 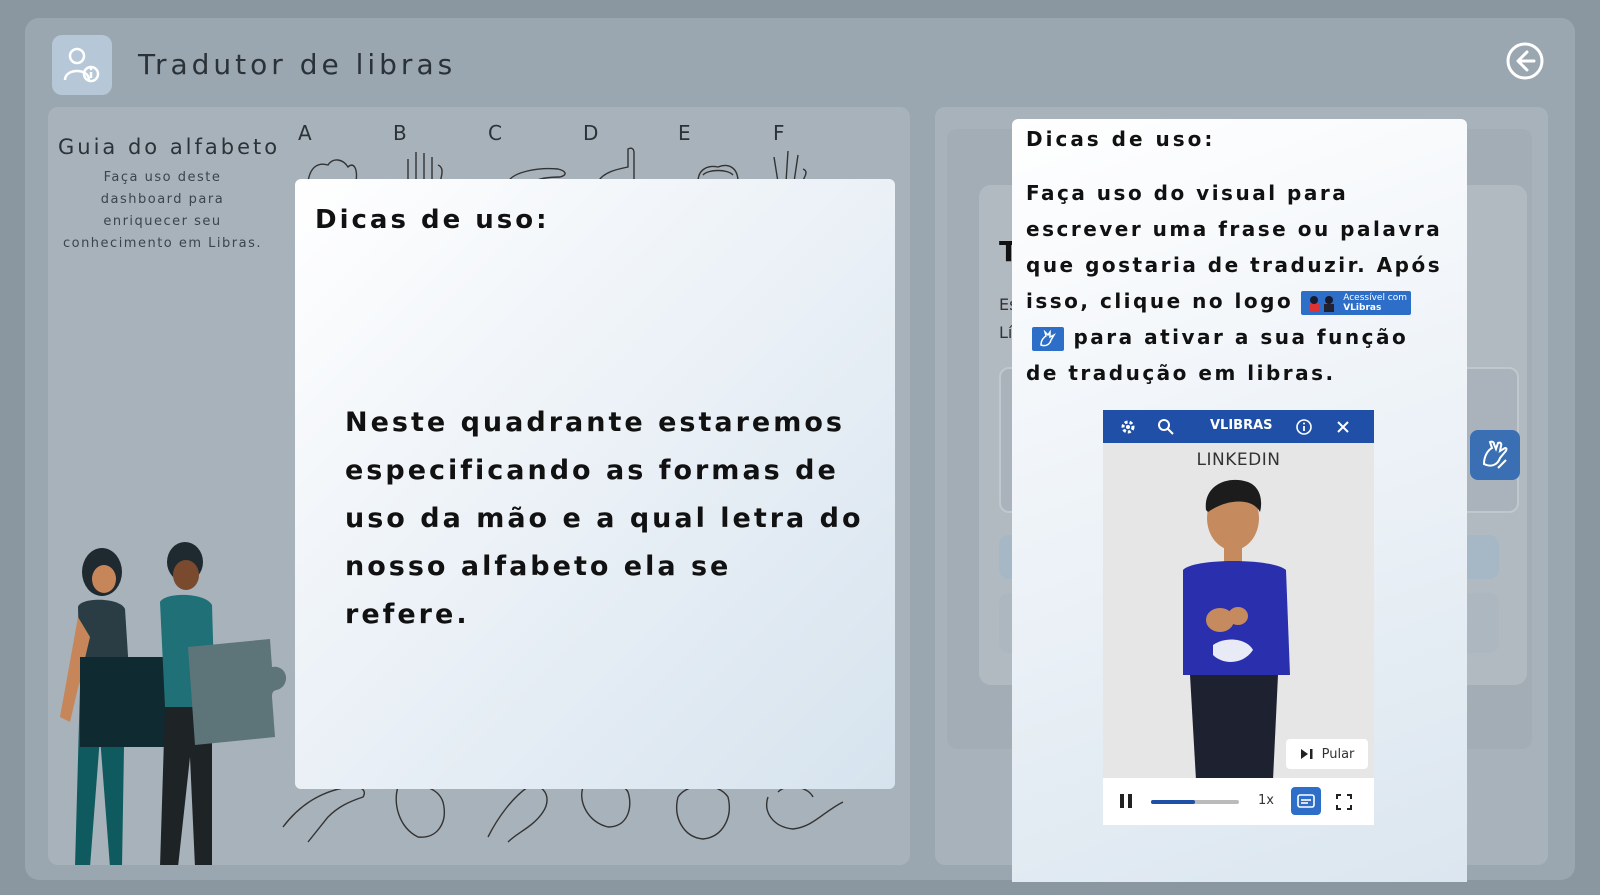 What do you see at coordinates (173, 703) in the screenshot?
I see `people-puzzle-illustration` at bounding box center [173, 703].